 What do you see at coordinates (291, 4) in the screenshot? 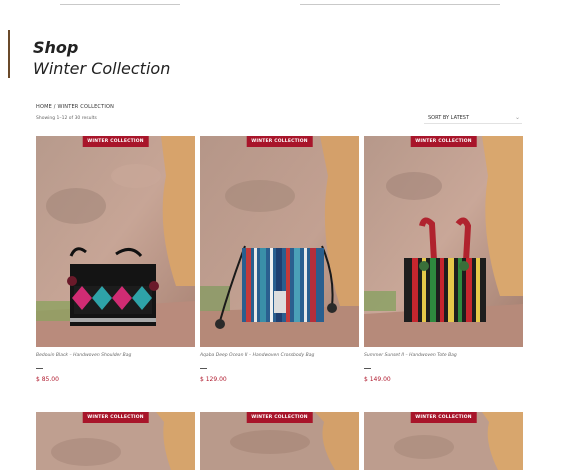
I see `cropped-top-strip` at bounding box center [291, 4].